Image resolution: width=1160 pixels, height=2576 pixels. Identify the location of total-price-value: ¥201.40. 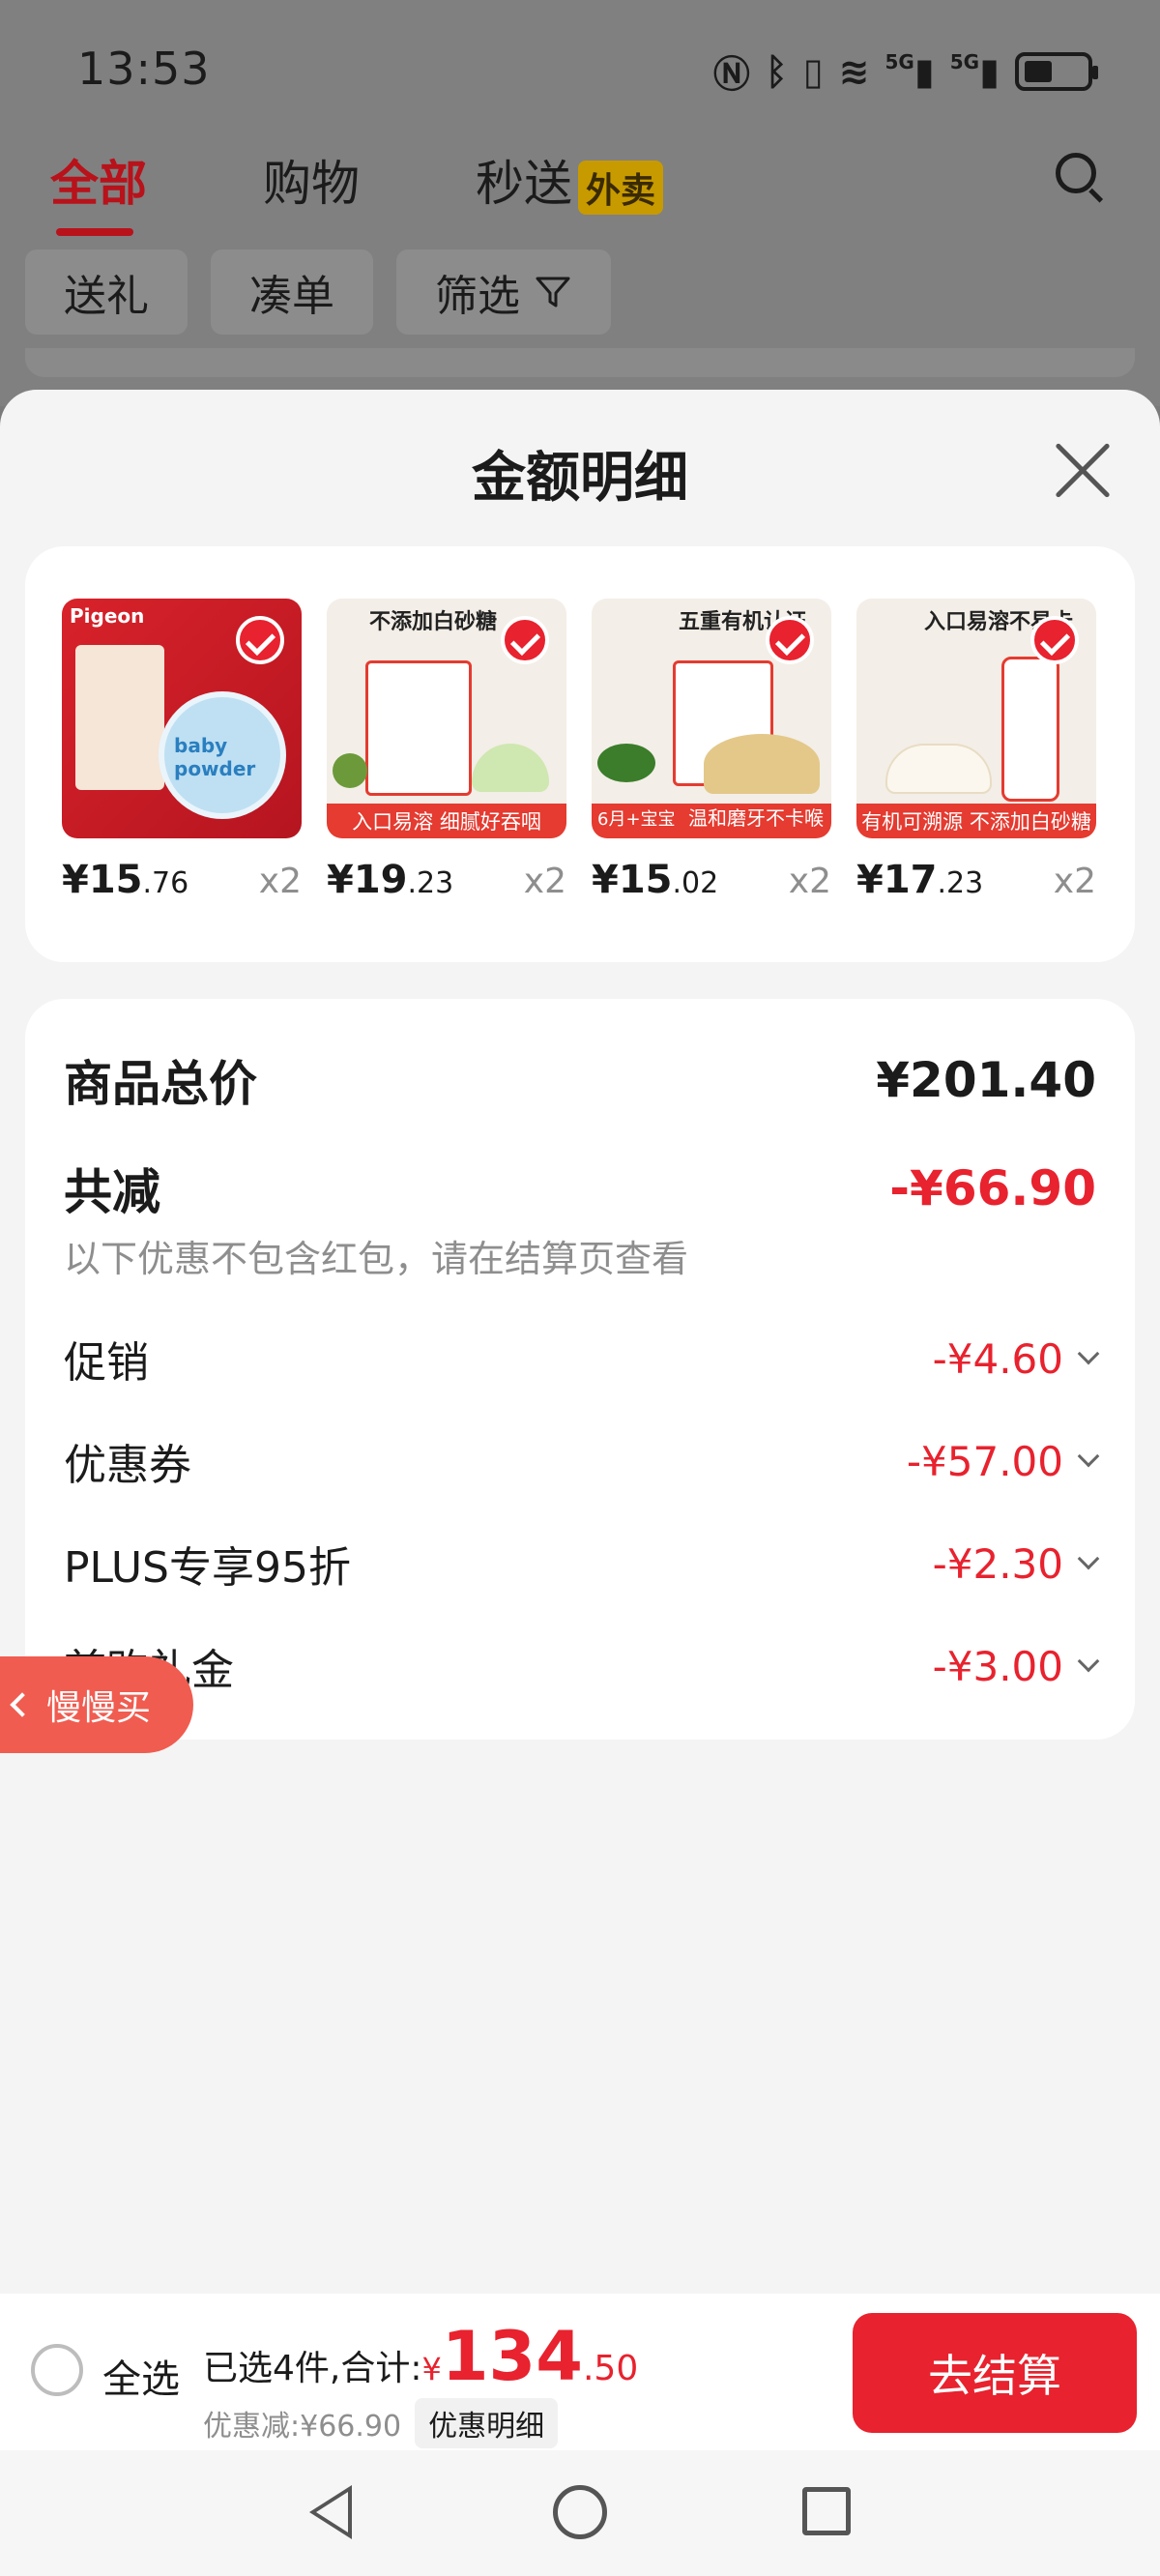
(986, 1080).